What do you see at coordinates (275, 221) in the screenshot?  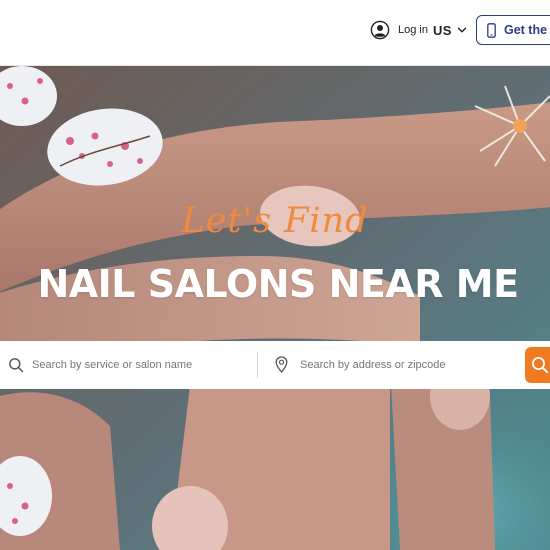 I see `hero-tagline: Let's Find` at bounding box center [275, 221].